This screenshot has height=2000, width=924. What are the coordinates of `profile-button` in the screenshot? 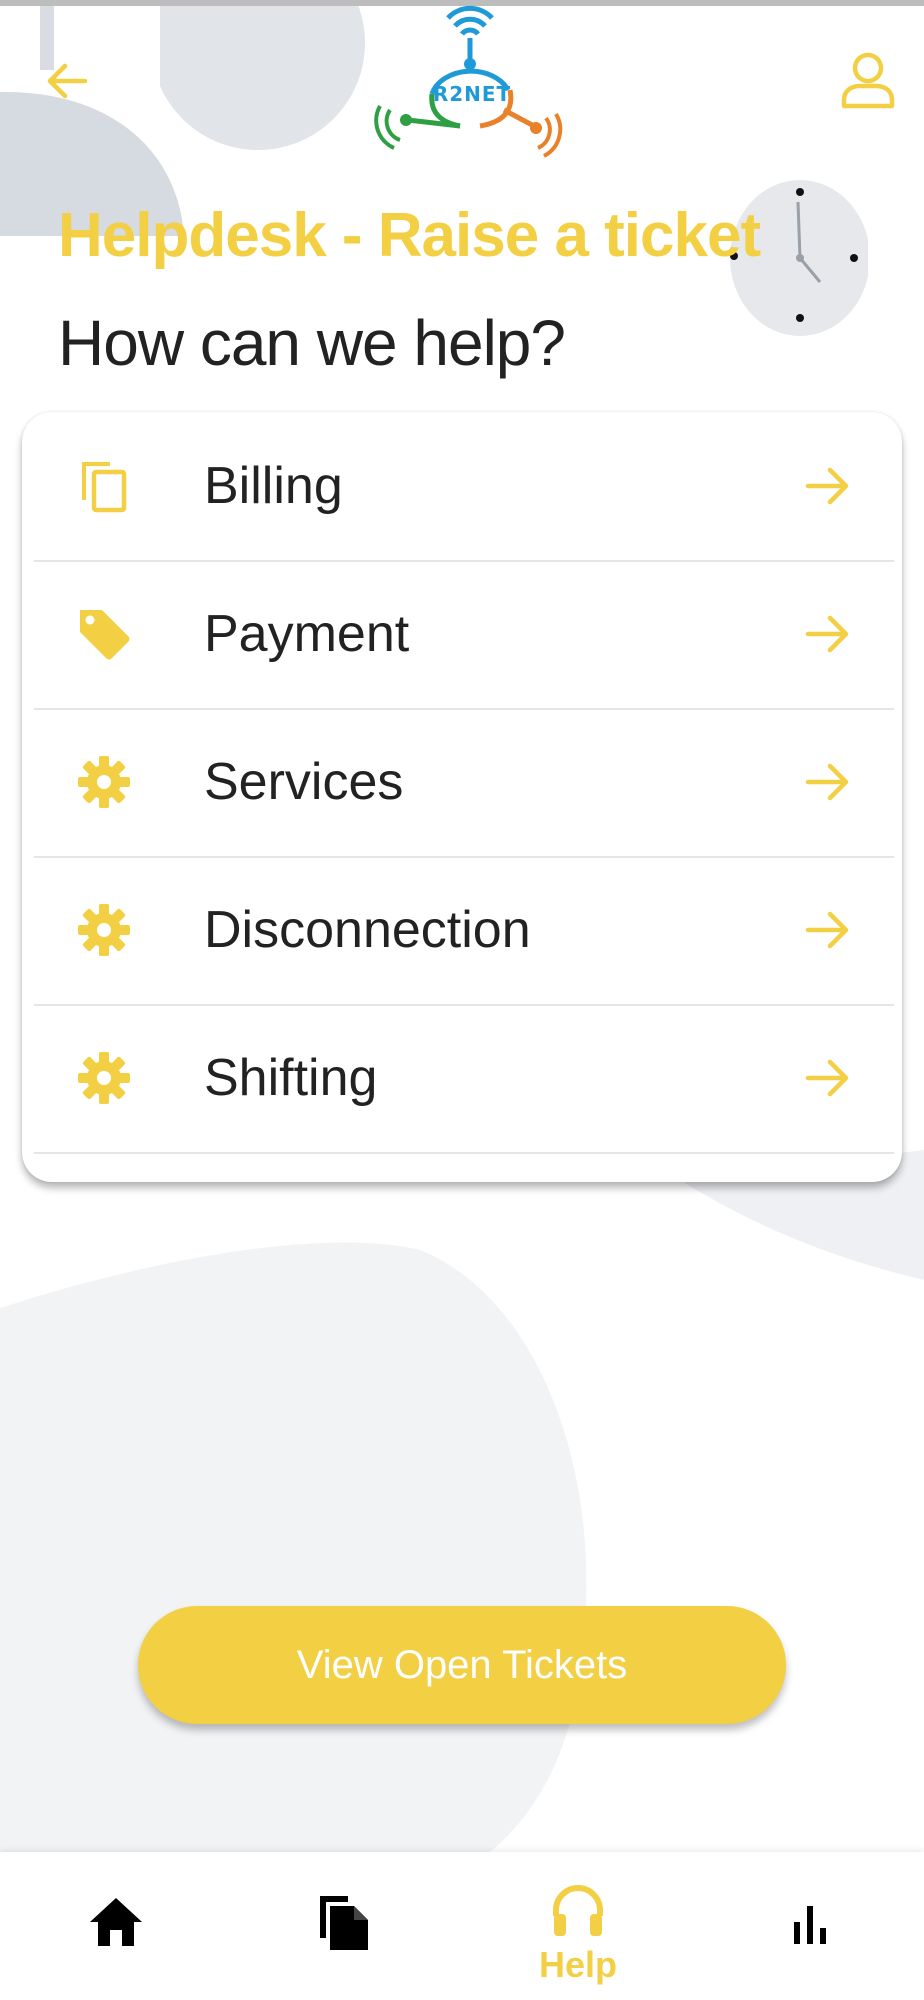 It's located at (868, 80).